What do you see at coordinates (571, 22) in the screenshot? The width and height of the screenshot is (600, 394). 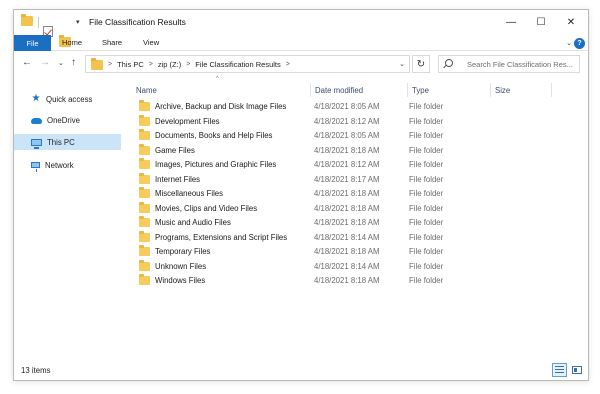 I see `close-button: ✕` at bounding box center [571, 22].